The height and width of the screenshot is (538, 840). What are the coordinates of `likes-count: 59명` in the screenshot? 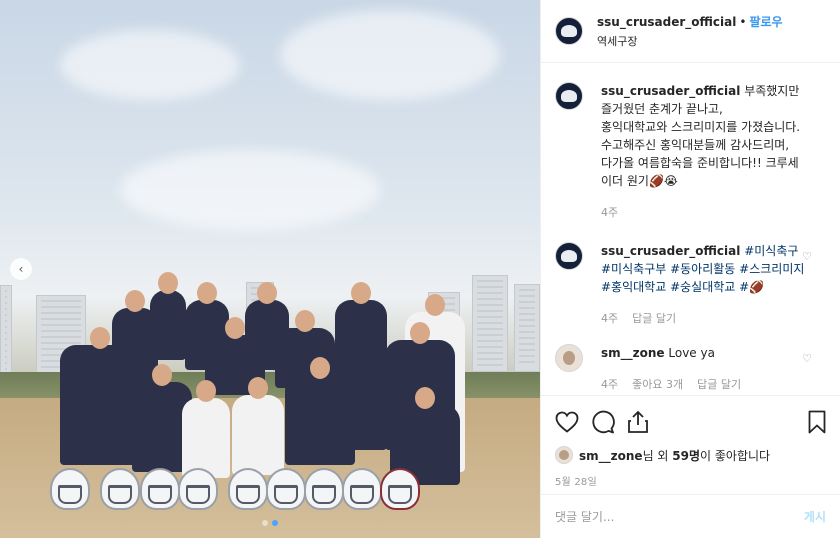 It's located at (686, 456).